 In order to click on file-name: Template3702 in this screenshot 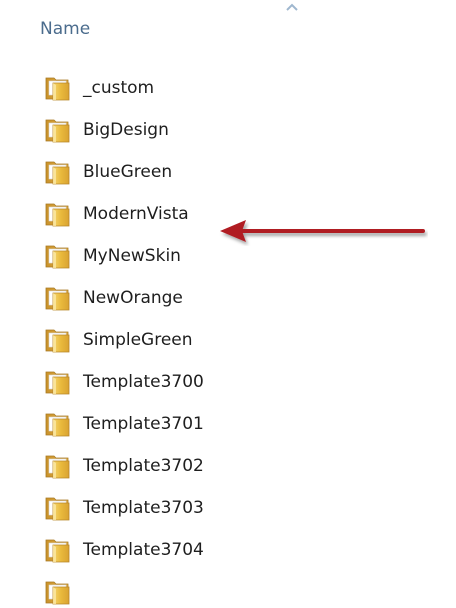, I will do `click(143, 466)`.